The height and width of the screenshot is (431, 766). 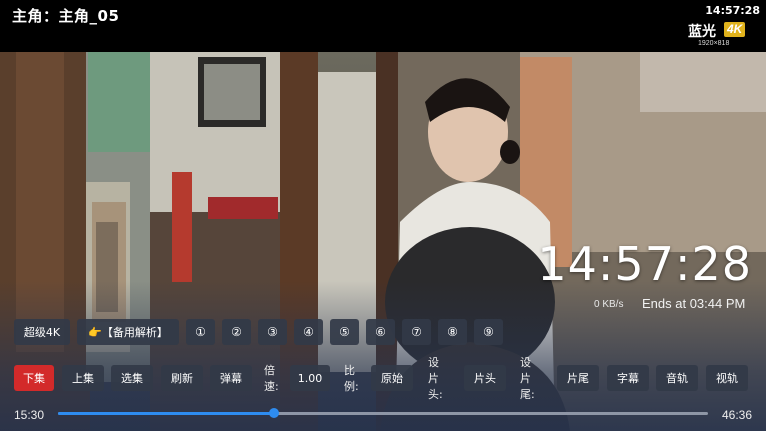 What do you see at coordinates (677, 378) in the screenshot?
I see `audio-track-button: 音轨` at bounding box center [677, 378].